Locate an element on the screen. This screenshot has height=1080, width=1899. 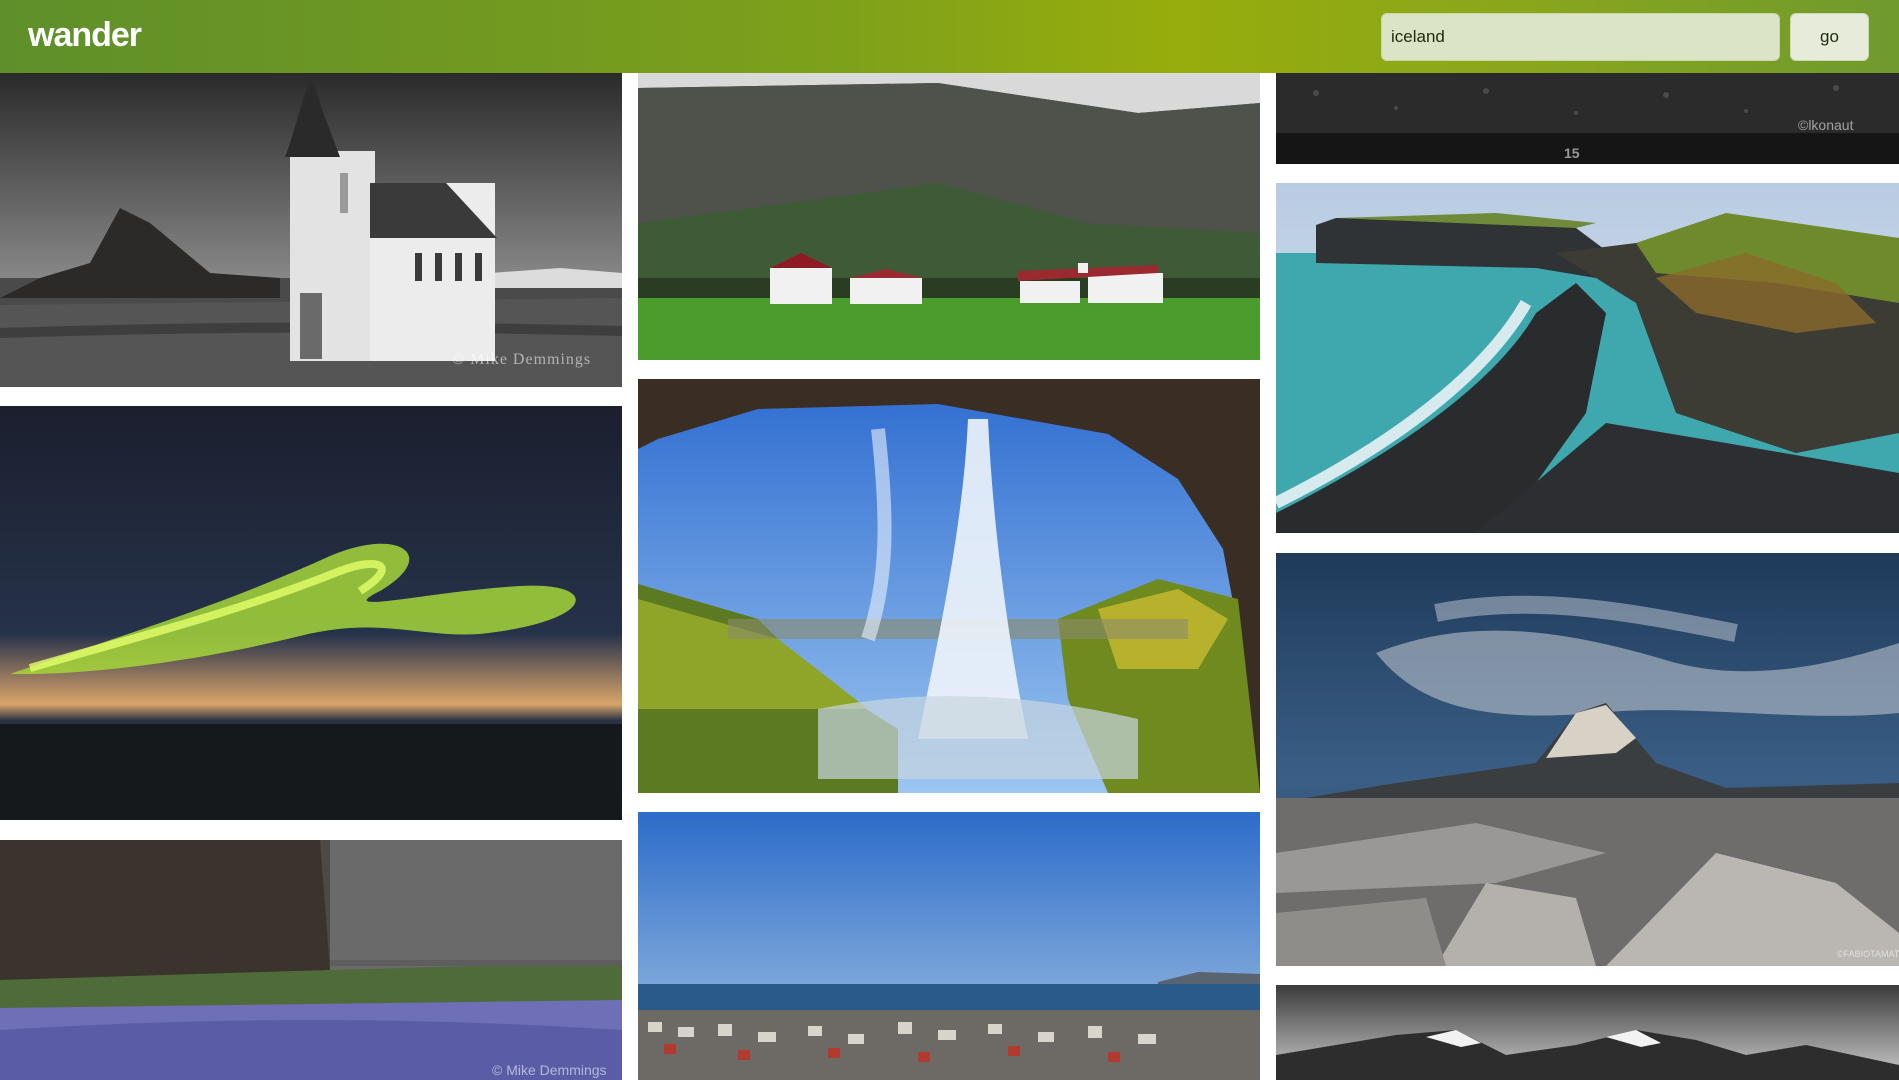
lupine-cliffs-photo is located at coordinates (311, 960).